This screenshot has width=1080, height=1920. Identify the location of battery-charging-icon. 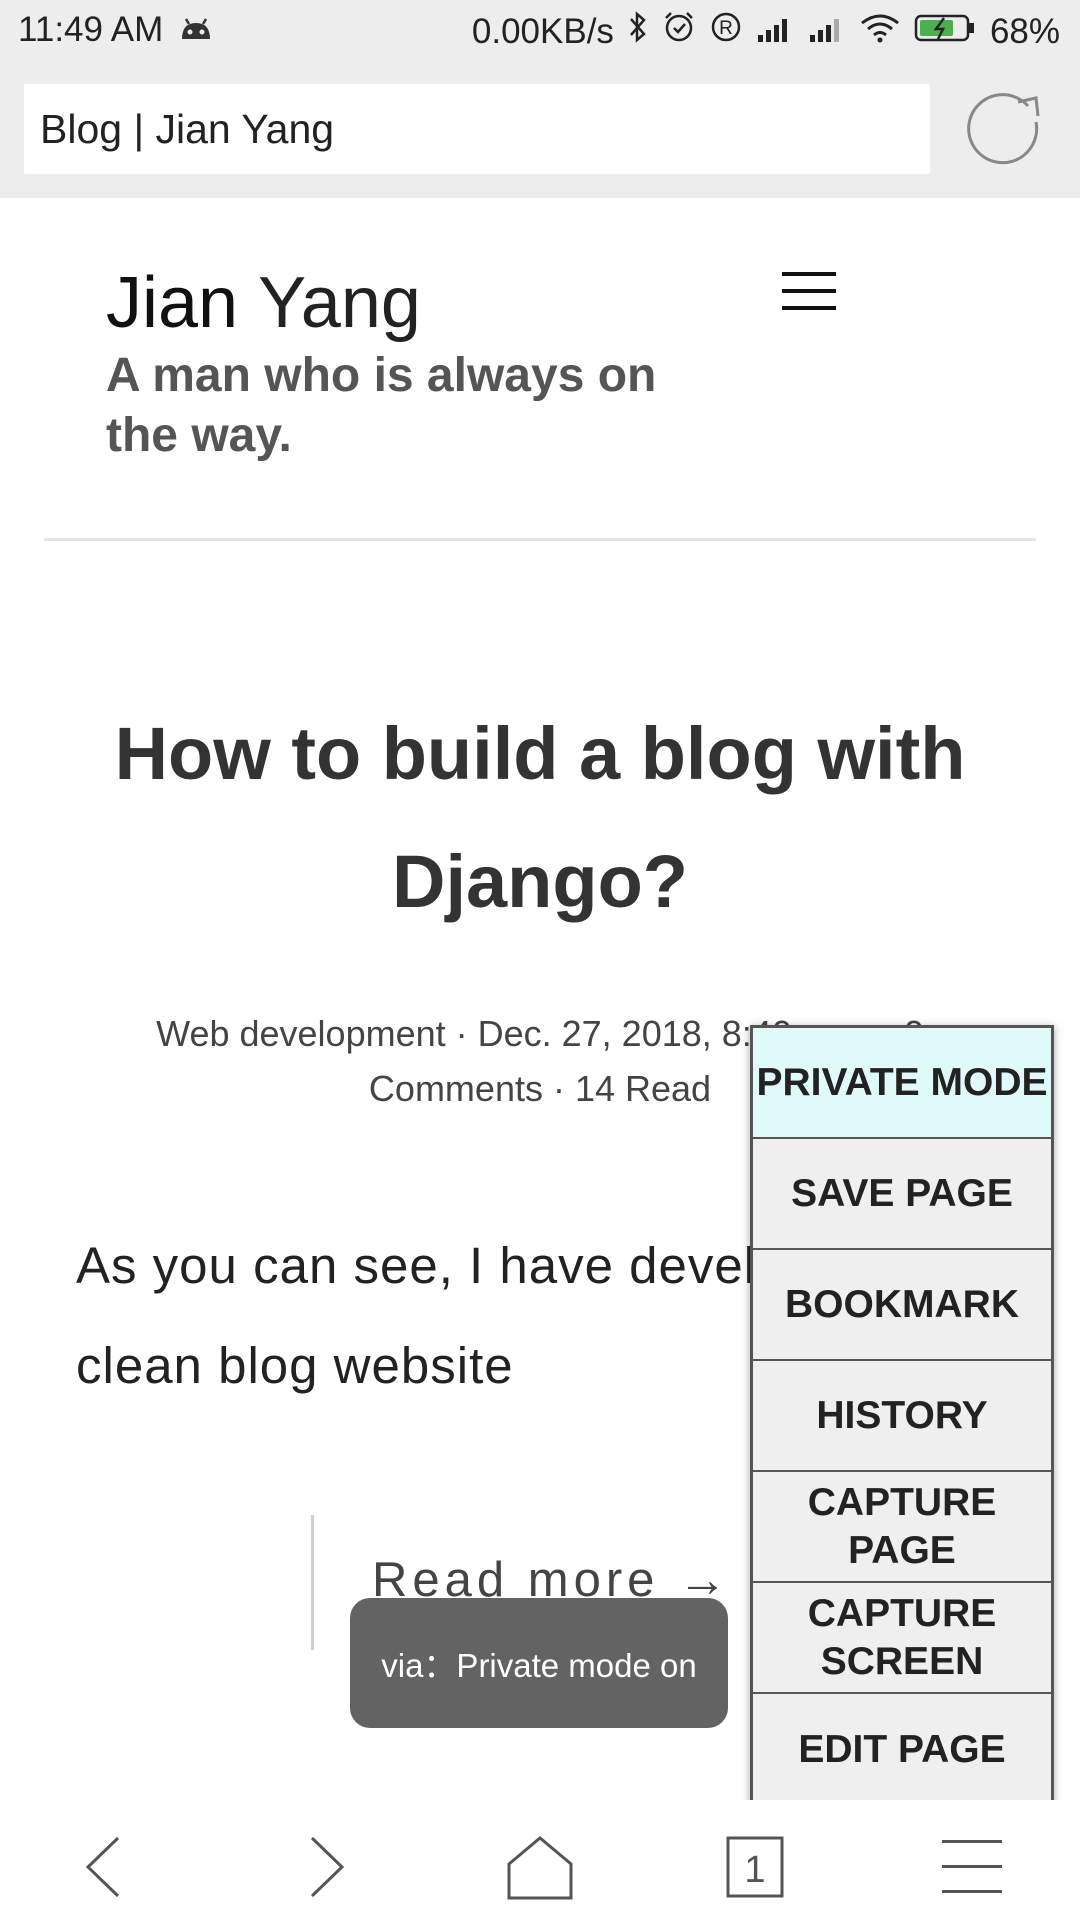
(945, 32).